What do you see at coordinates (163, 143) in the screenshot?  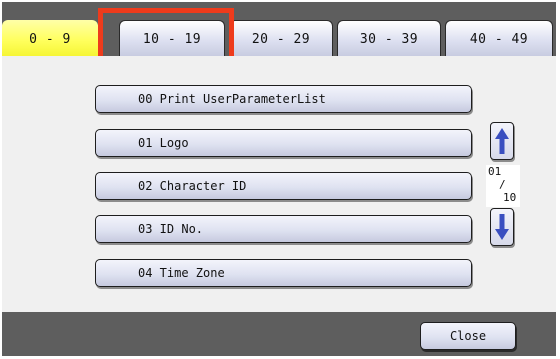 I see `parameter-label: 01 Logo` at bounding box center [163, 143].